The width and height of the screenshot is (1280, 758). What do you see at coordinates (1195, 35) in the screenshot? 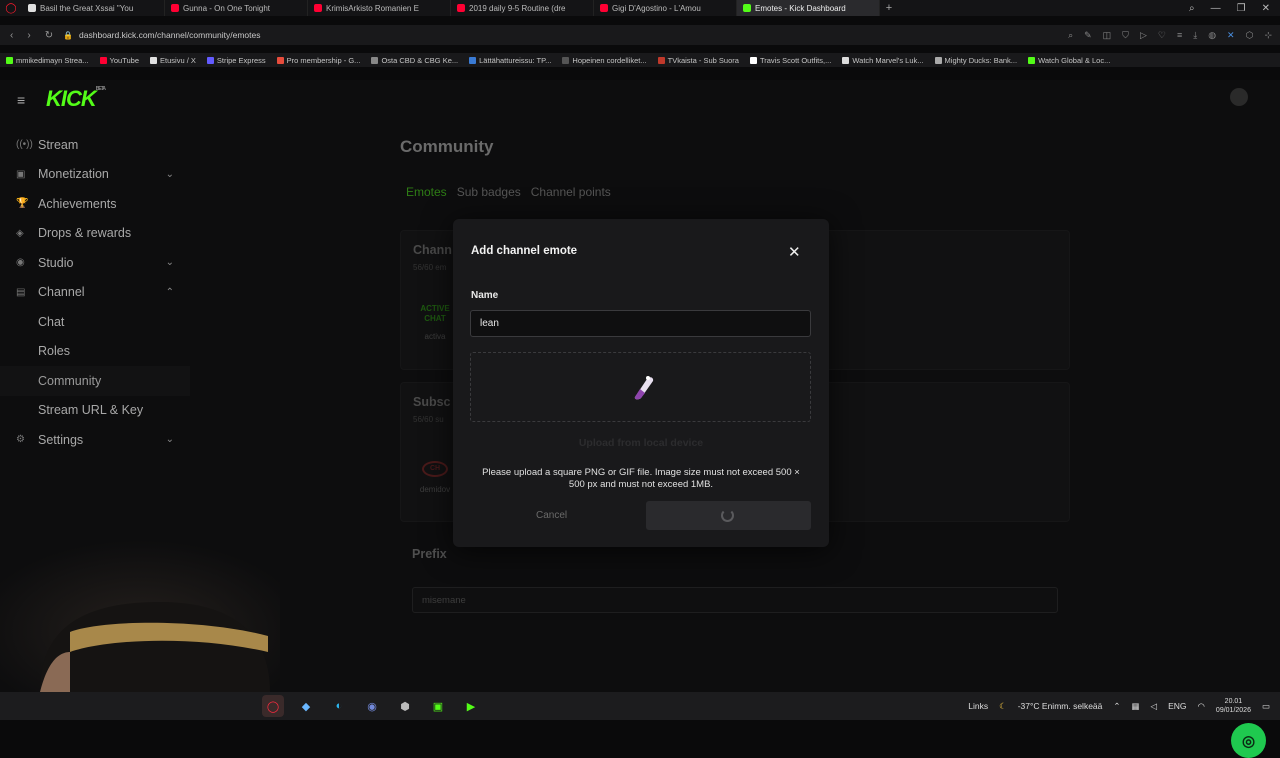
I see `download-icon: ⤓` at bounding box center [1195, 35].